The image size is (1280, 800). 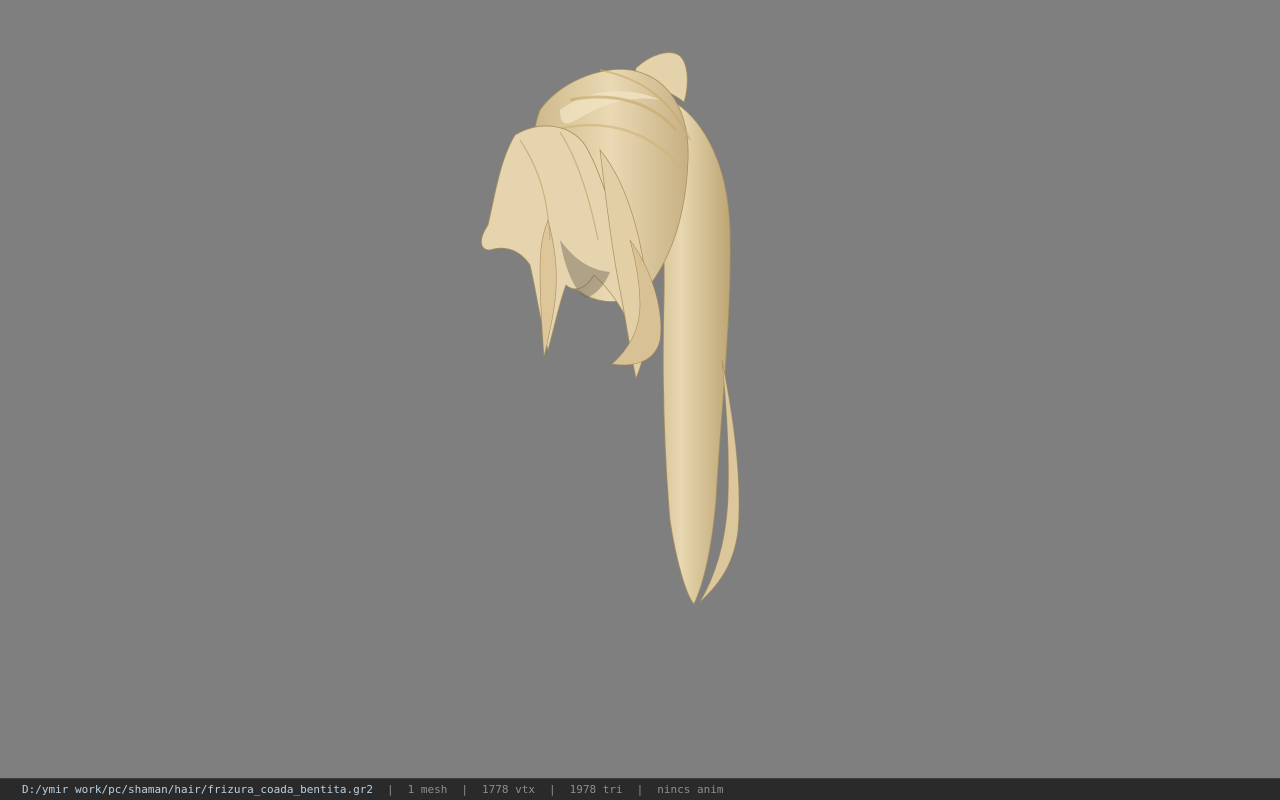 I want to click on animation-status-label: nincs anim, so click(x=690, y=789).